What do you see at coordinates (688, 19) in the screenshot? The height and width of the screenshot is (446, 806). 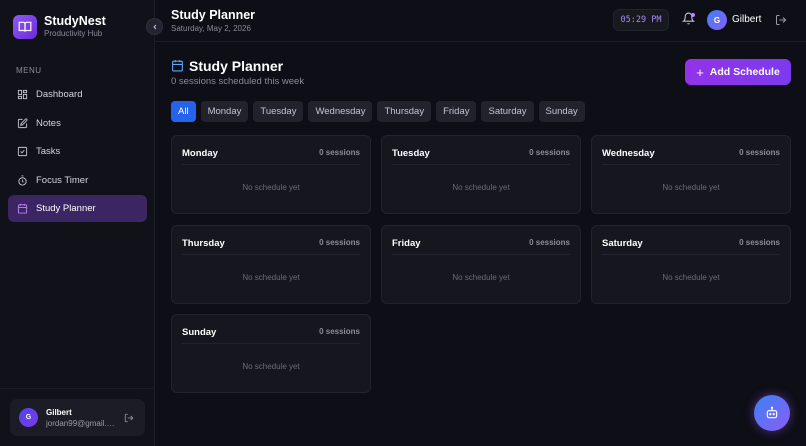 I see `bell-icon` at bounding box center [688, 19].